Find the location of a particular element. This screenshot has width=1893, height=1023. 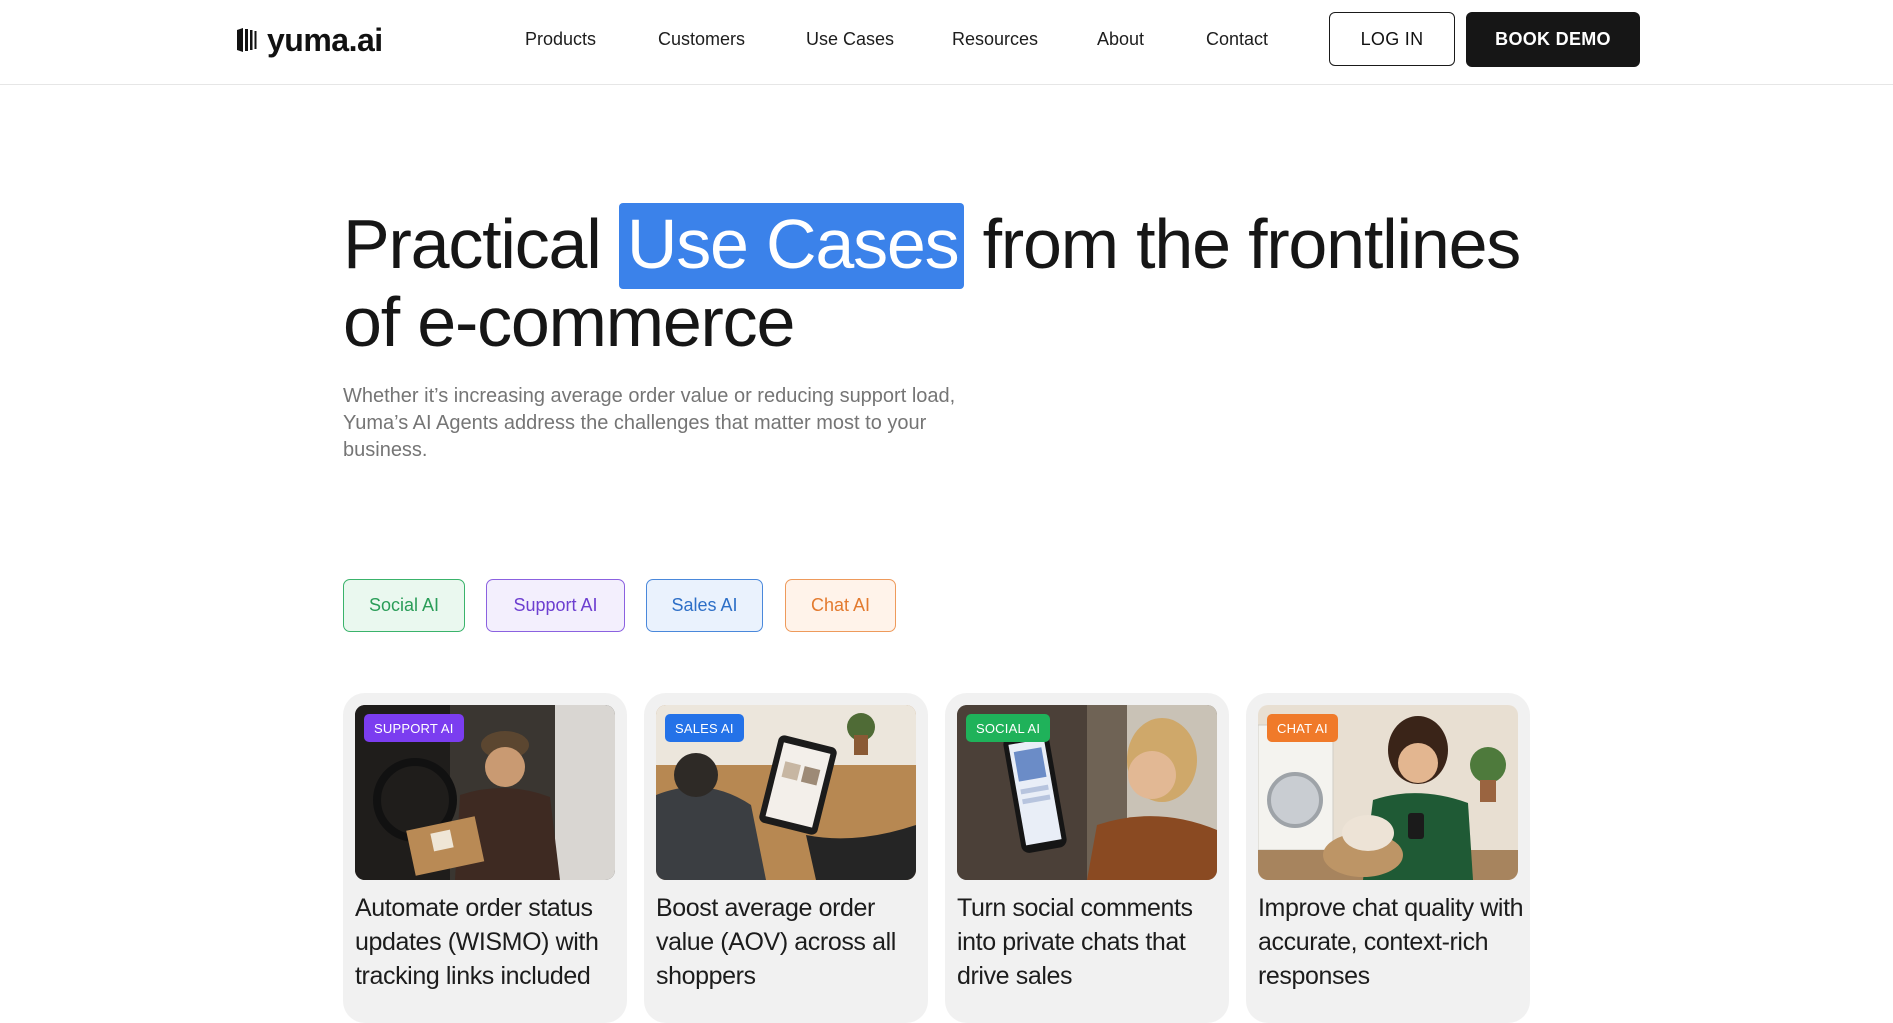

filter-sales-ai: Sales AI is located at coordinates (704, 605).